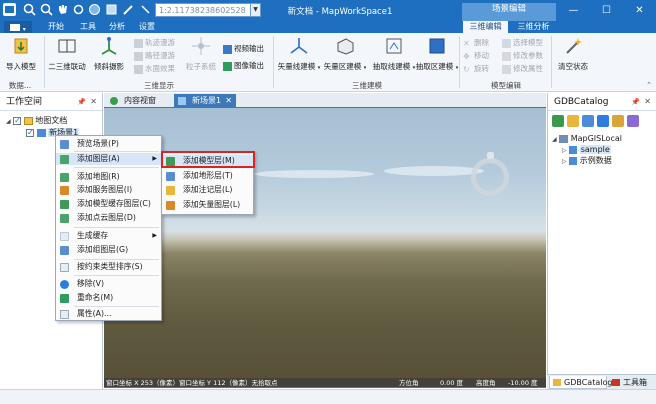 Image resolution: width=656 pixels, height=404 pixels. Describe the element at coordinates (437, 53) in the screenshot. I see `extract-area-model-button: 抽取区建模 ▾` at that location.